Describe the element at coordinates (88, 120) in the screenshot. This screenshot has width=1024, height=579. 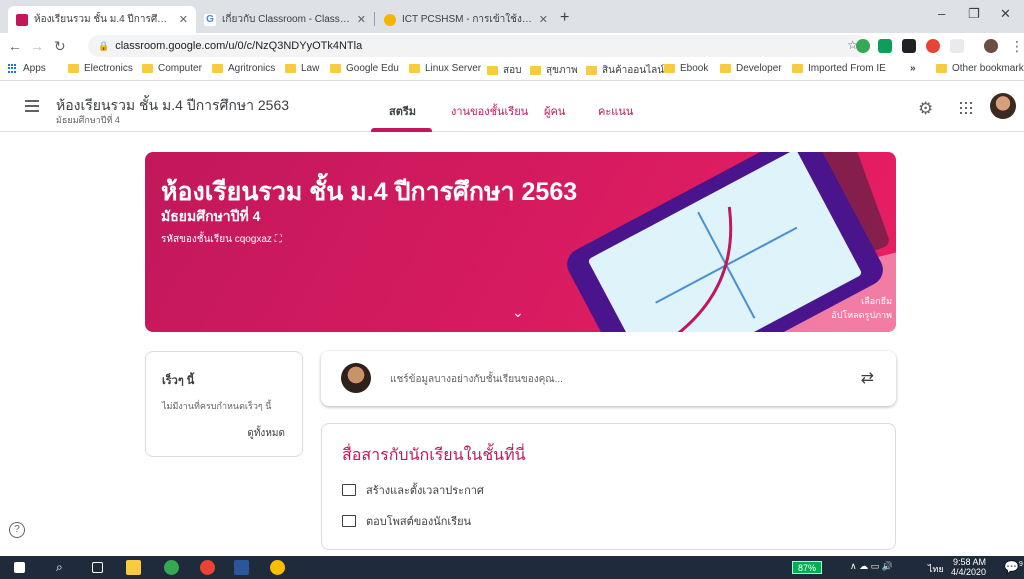
I see `class-section: มัธยมศึกษาปีที่ 4` at that location.